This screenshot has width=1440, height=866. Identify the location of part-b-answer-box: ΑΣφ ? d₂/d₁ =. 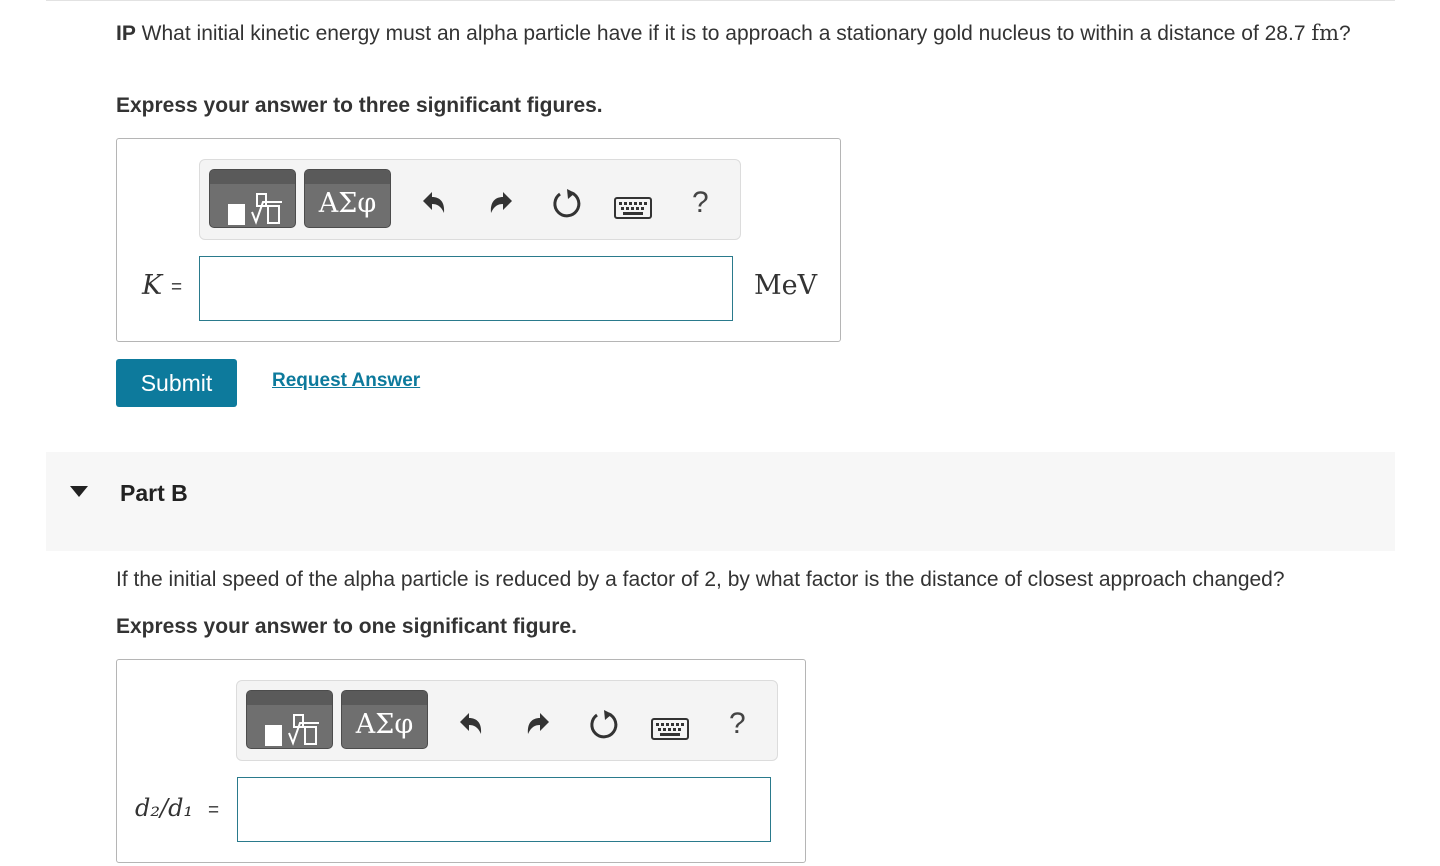
(461, 761).